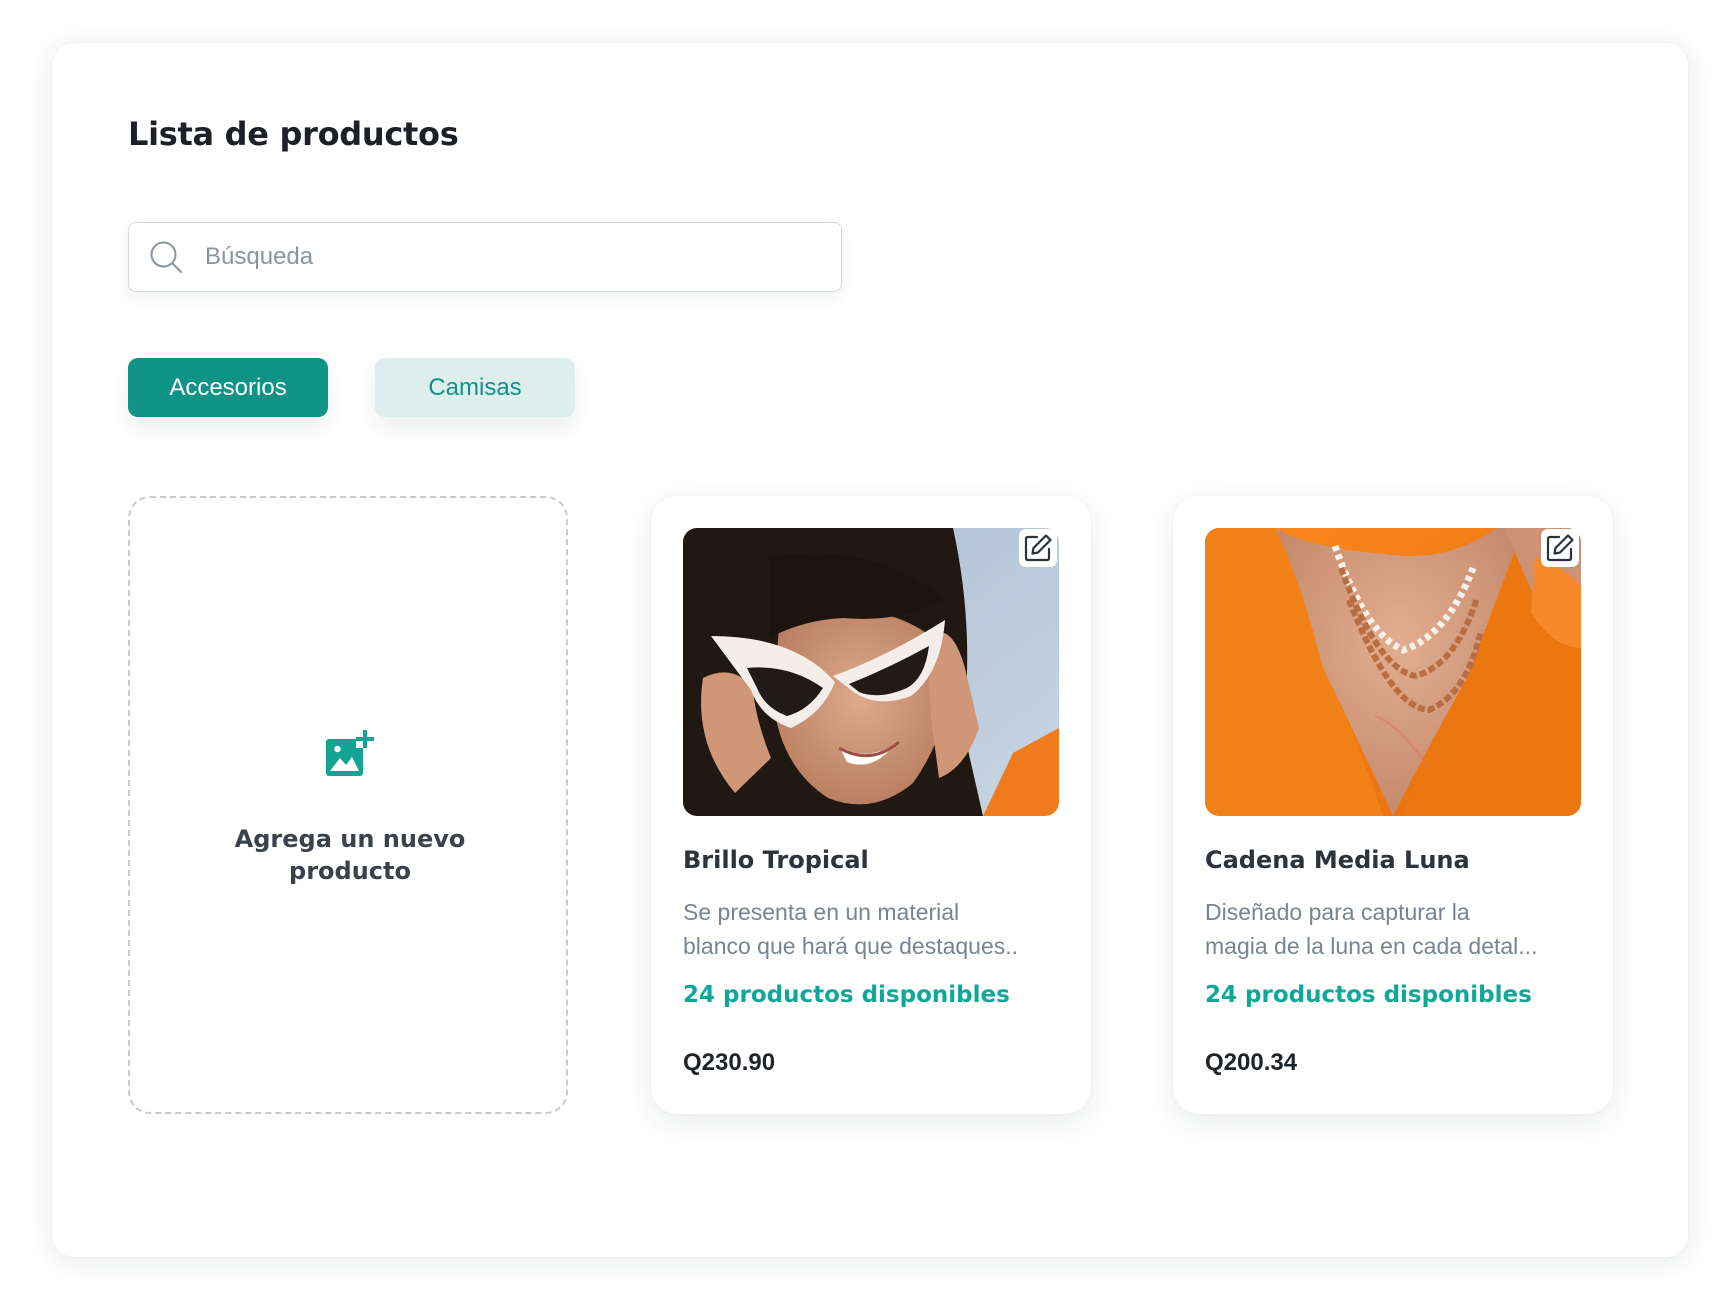 This screenshot has width=1736, height=1314. Describe the element at coordinates (348, 805) in the screenshot. I see `add-product-card: Agrega un nuevo producto` at that location.